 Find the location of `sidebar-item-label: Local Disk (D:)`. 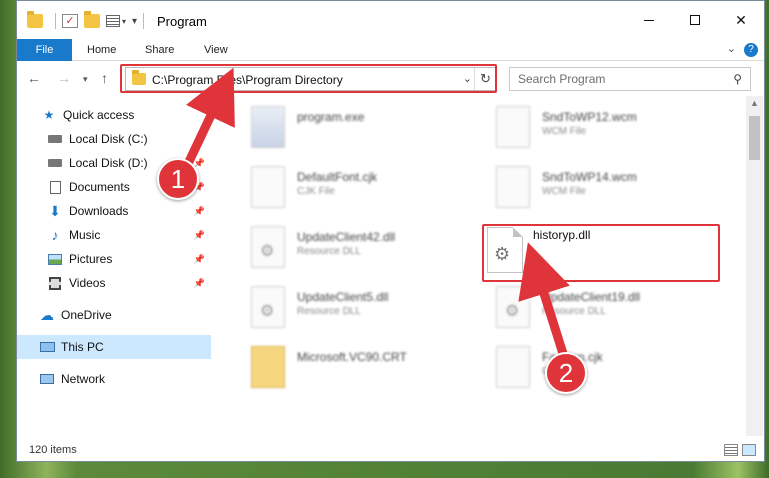

sidebar-item-label: Local Disk (D:) is located at coordinates (108, 163).